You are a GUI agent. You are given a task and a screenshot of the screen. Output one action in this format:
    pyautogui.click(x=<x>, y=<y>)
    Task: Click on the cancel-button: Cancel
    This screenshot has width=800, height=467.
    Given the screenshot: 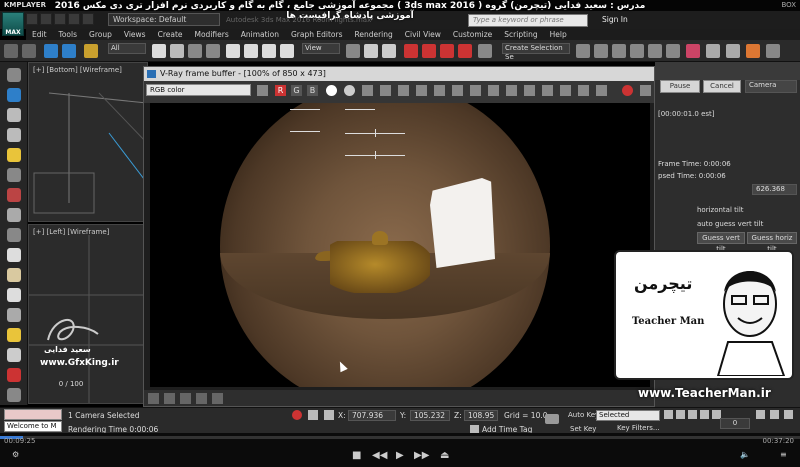 What is the action you would take?
    pyautogui.click(x=722, y=86)
    